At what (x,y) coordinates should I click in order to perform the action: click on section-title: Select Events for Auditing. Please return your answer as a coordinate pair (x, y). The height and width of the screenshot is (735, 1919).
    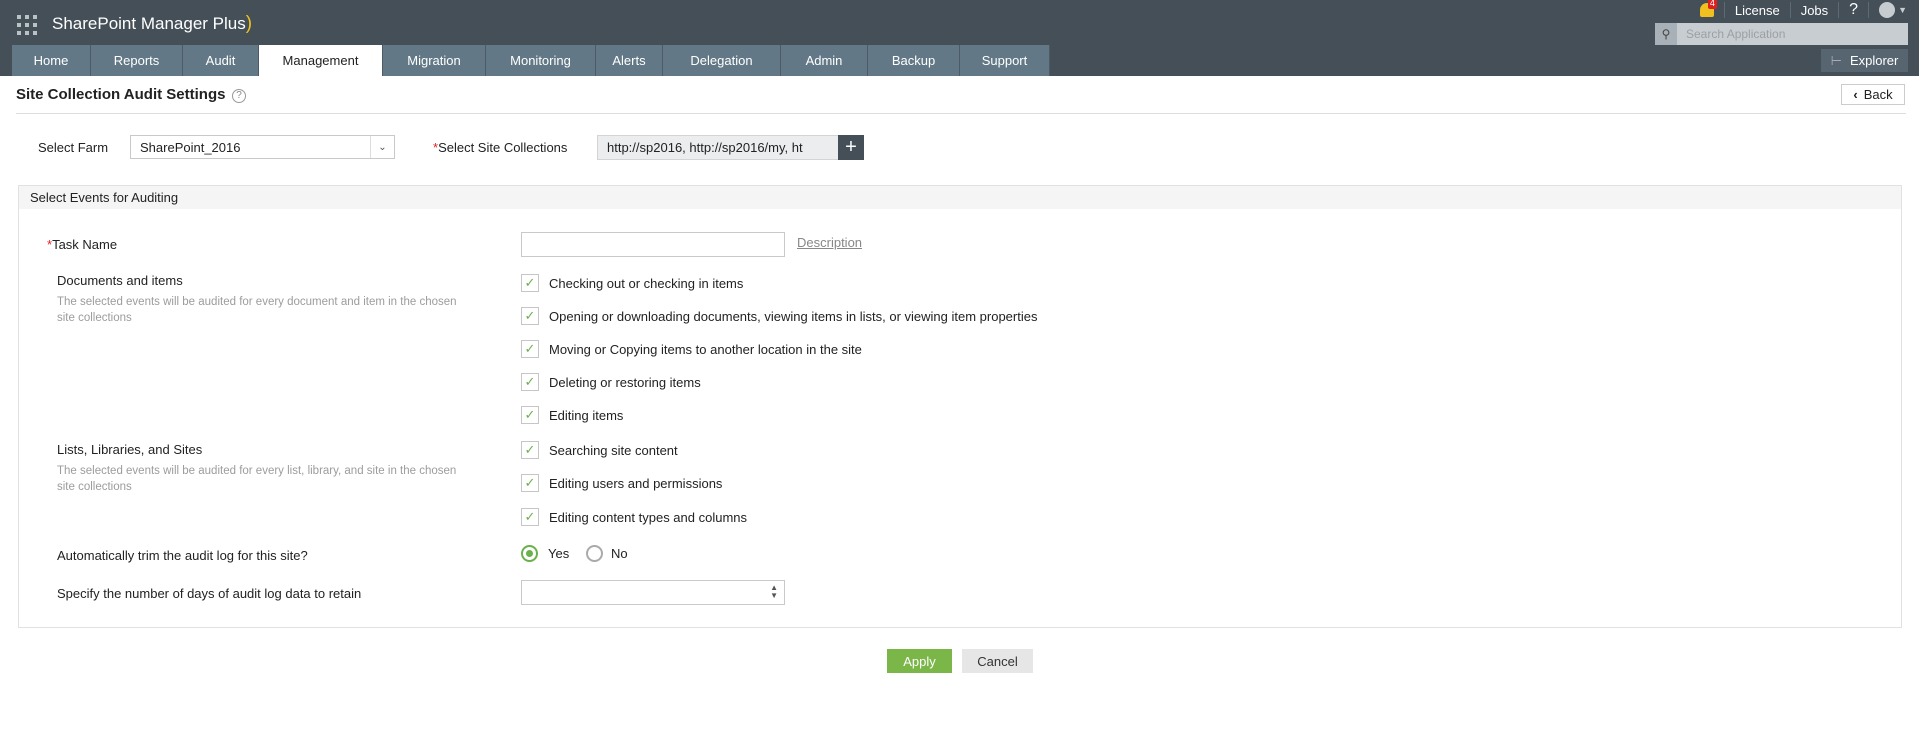
    Looking at the image, I should click on (960, 197).